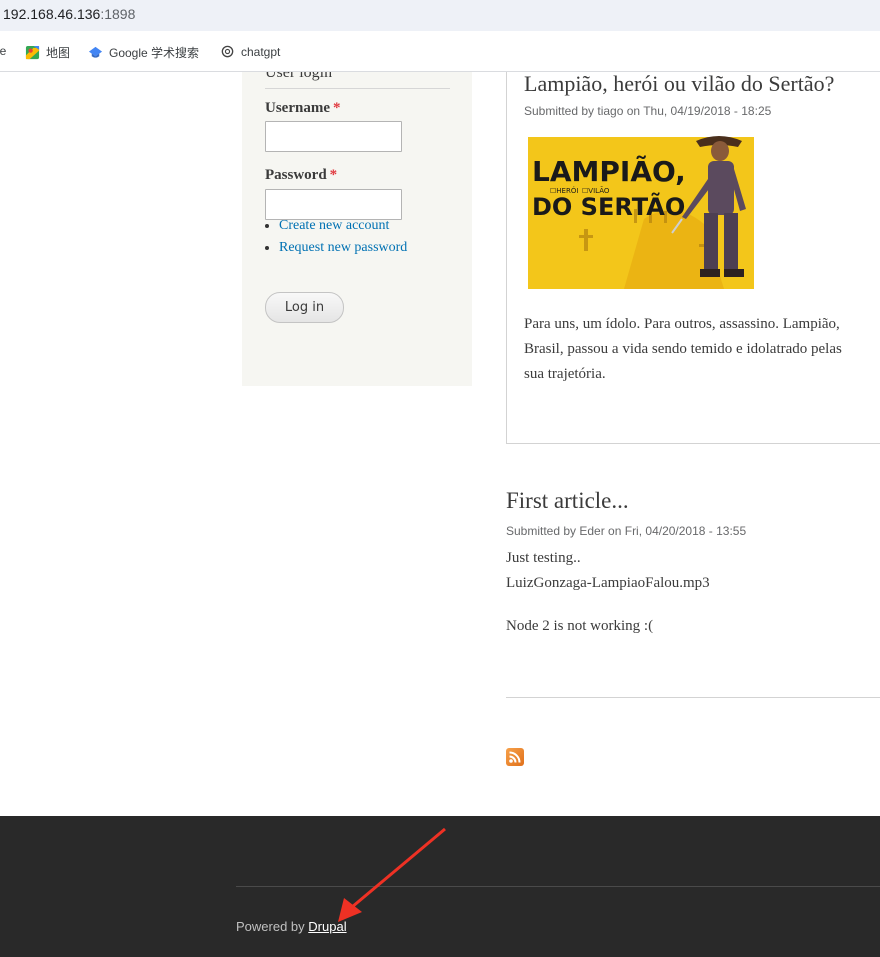  I want to click on site-footer: Powered by Drupal, so click(440, 886).